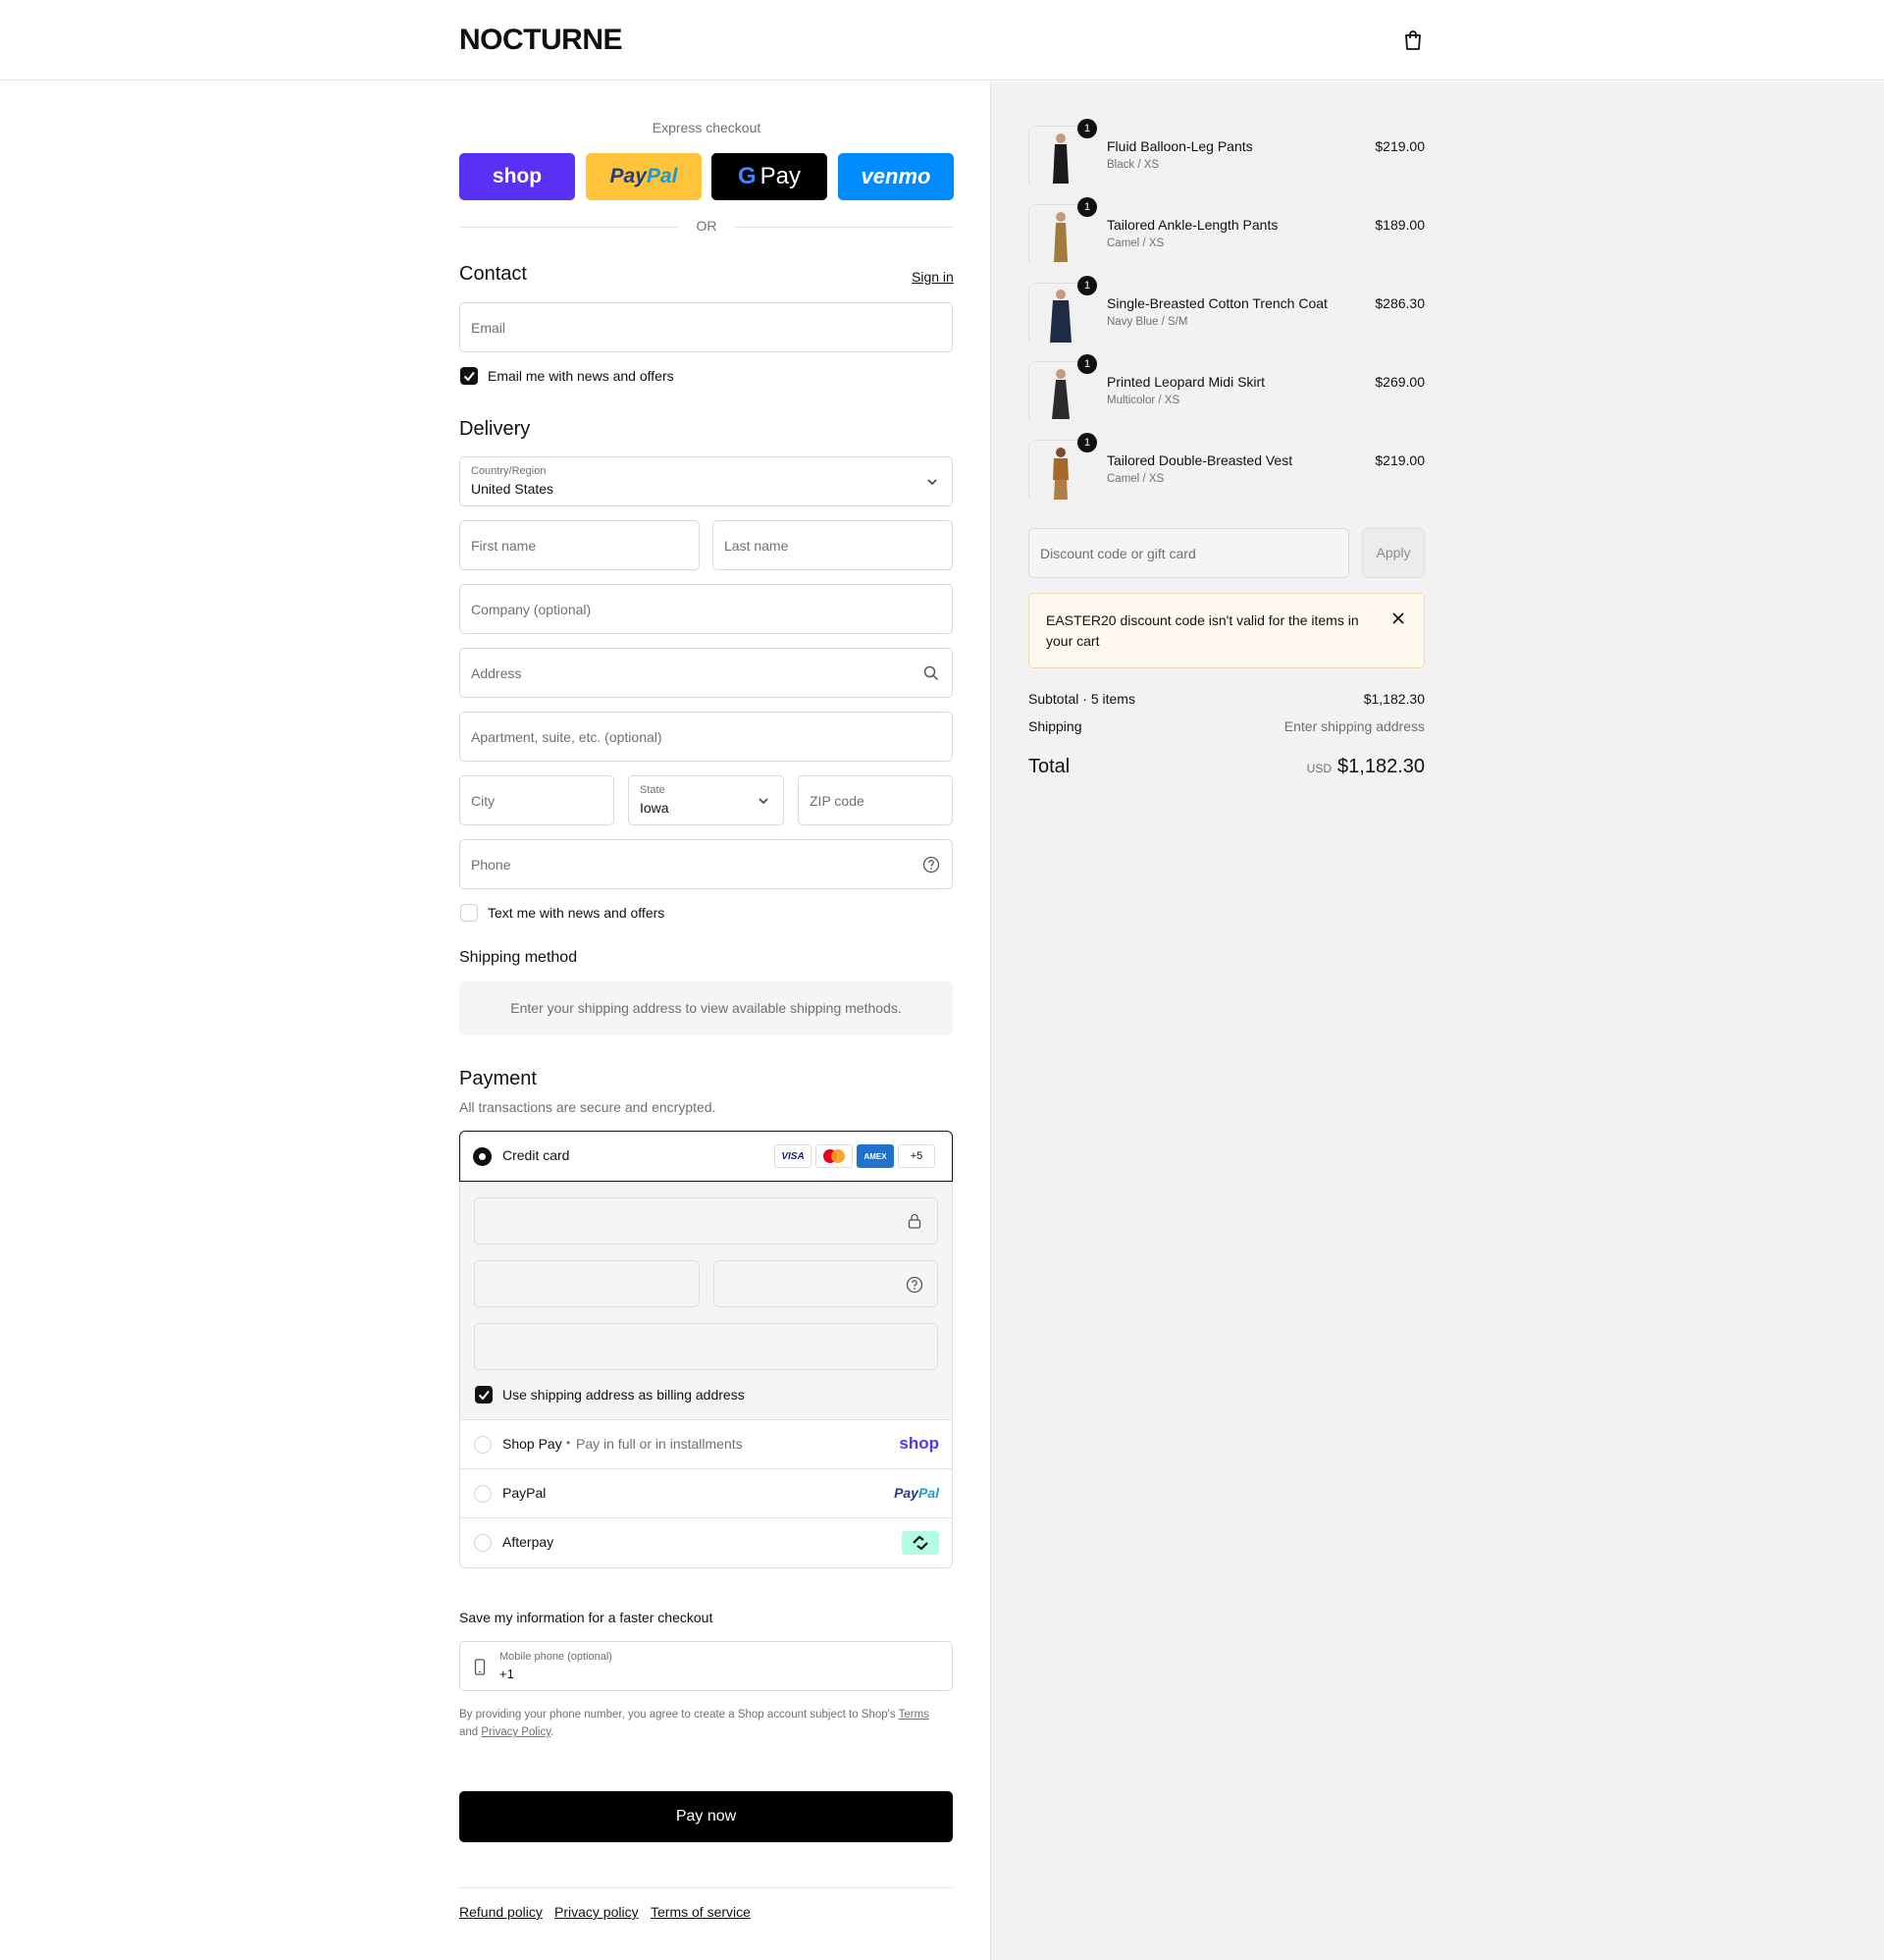 The width and height of the screenshot is (1884, 1960). Describe the element at coordinates (1354, 726) in the screenshot. I see `shipping-value: Enter shipping address` at that location.